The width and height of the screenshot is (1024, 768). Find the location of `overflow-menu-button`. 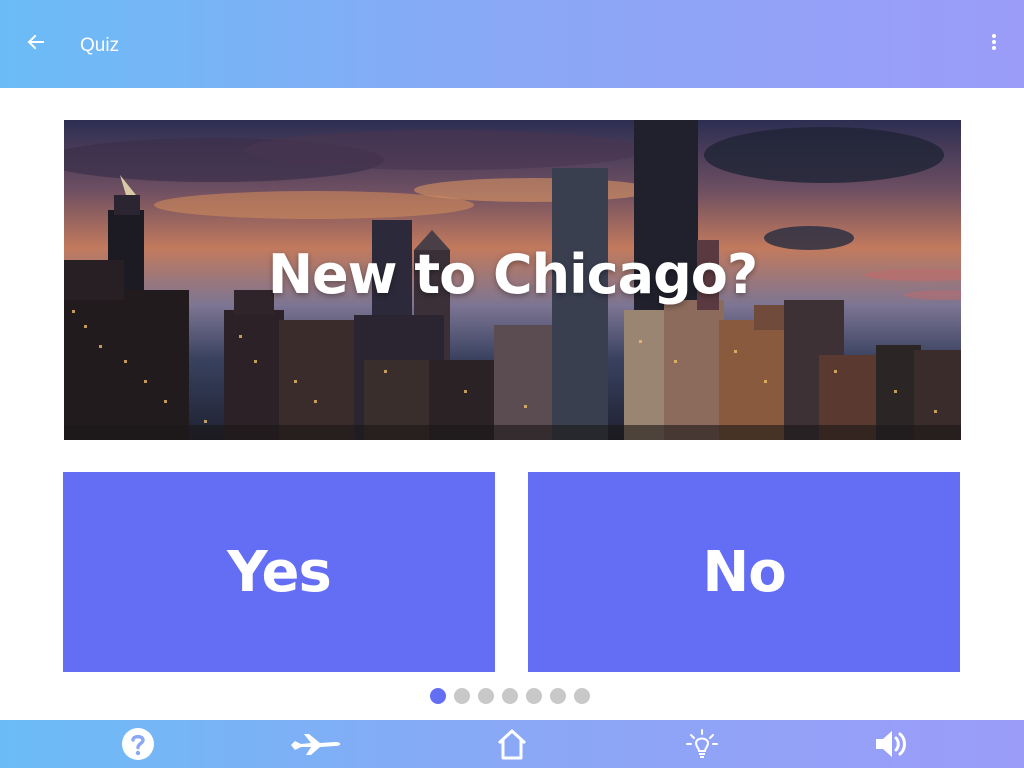

overflow-menu-button is located at coordinates (994, 42).